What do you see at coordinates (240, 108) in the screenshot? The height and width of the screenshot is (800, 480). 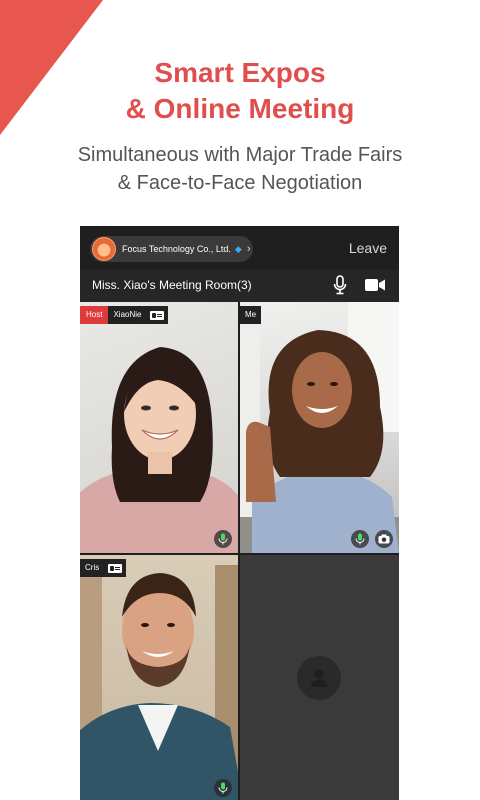 I see `promo-title-line2: & Online Meeting` at bounding box center [240, 108].